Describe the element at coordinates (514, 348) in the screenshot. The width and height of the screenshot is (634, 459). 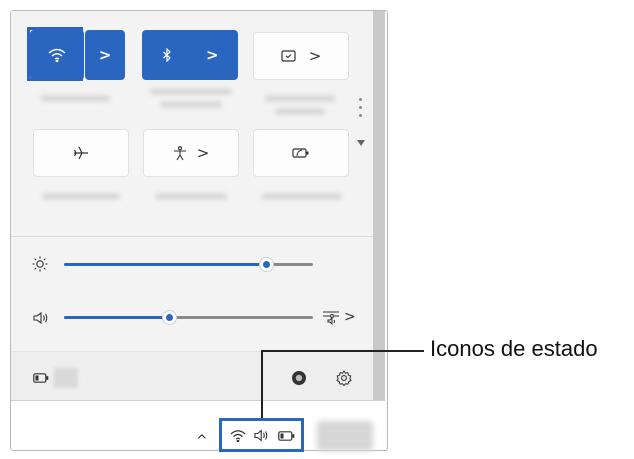
I see `callout-label: Iconos de estado` at that location.